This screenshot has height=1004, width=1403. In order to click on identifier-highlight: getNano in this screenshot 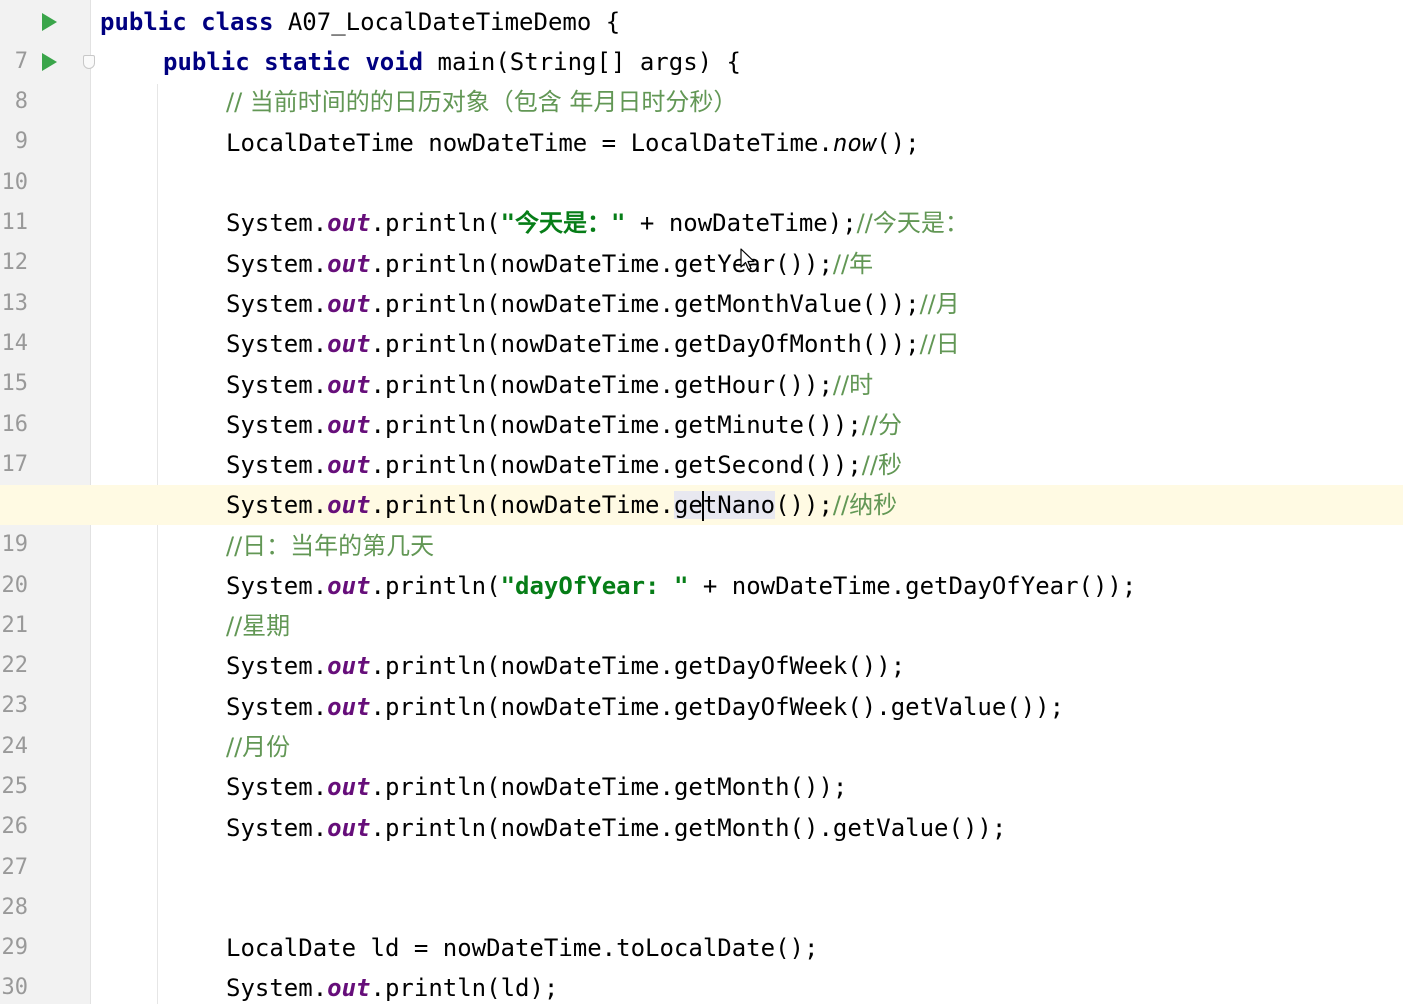, I will do `click(724, 506)`.